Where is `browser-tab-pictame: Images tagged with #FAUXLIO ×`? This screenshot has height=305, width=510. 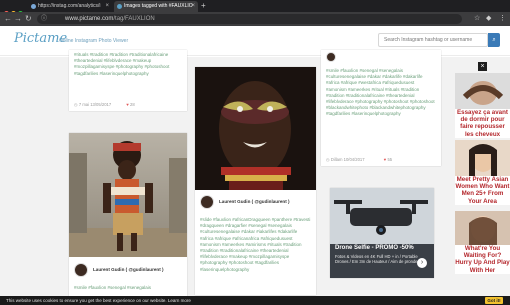
browser-tab-pictame: Images tagged with #FAUXLIO × is located at coordinates (156, 6).